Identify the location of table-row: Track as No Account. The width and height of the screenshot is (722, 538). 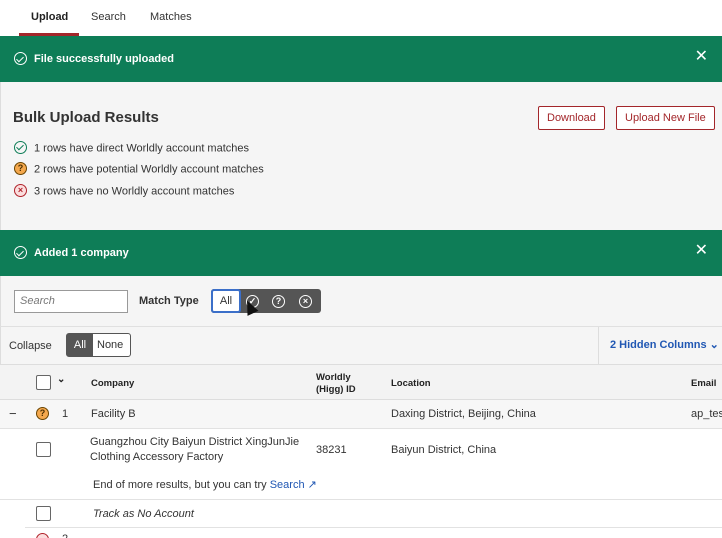
(373, 514).